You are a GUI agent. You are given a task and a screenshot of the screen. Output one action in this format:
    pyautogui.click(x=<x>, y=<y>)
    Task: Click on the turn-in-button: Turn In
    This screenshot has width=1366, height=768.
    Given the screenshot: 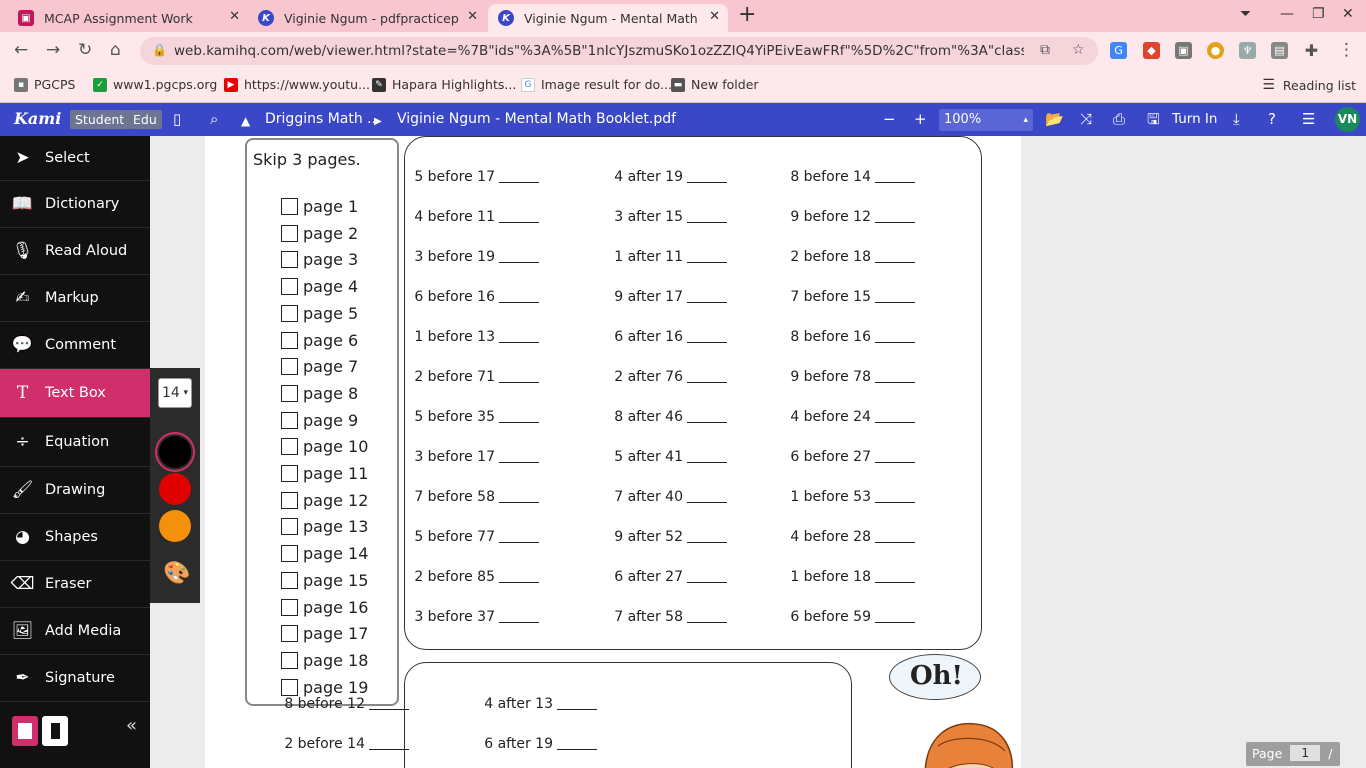 What is the action you would take?
    pyautogui.click(x=1194, y=119)
    